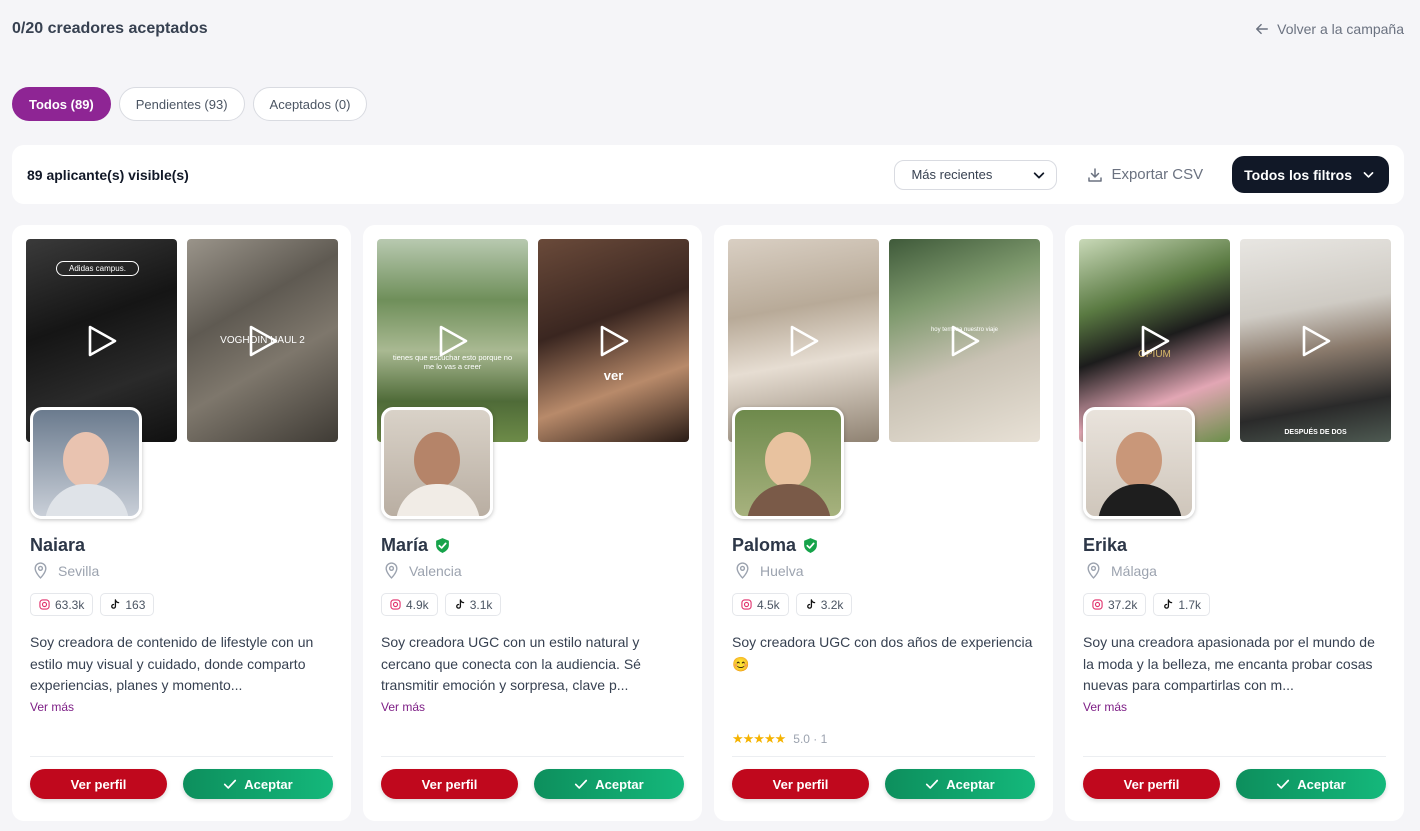  I want to click on thumbnail-caption: DESPUÉS DE DOS, so click(1315, 432).